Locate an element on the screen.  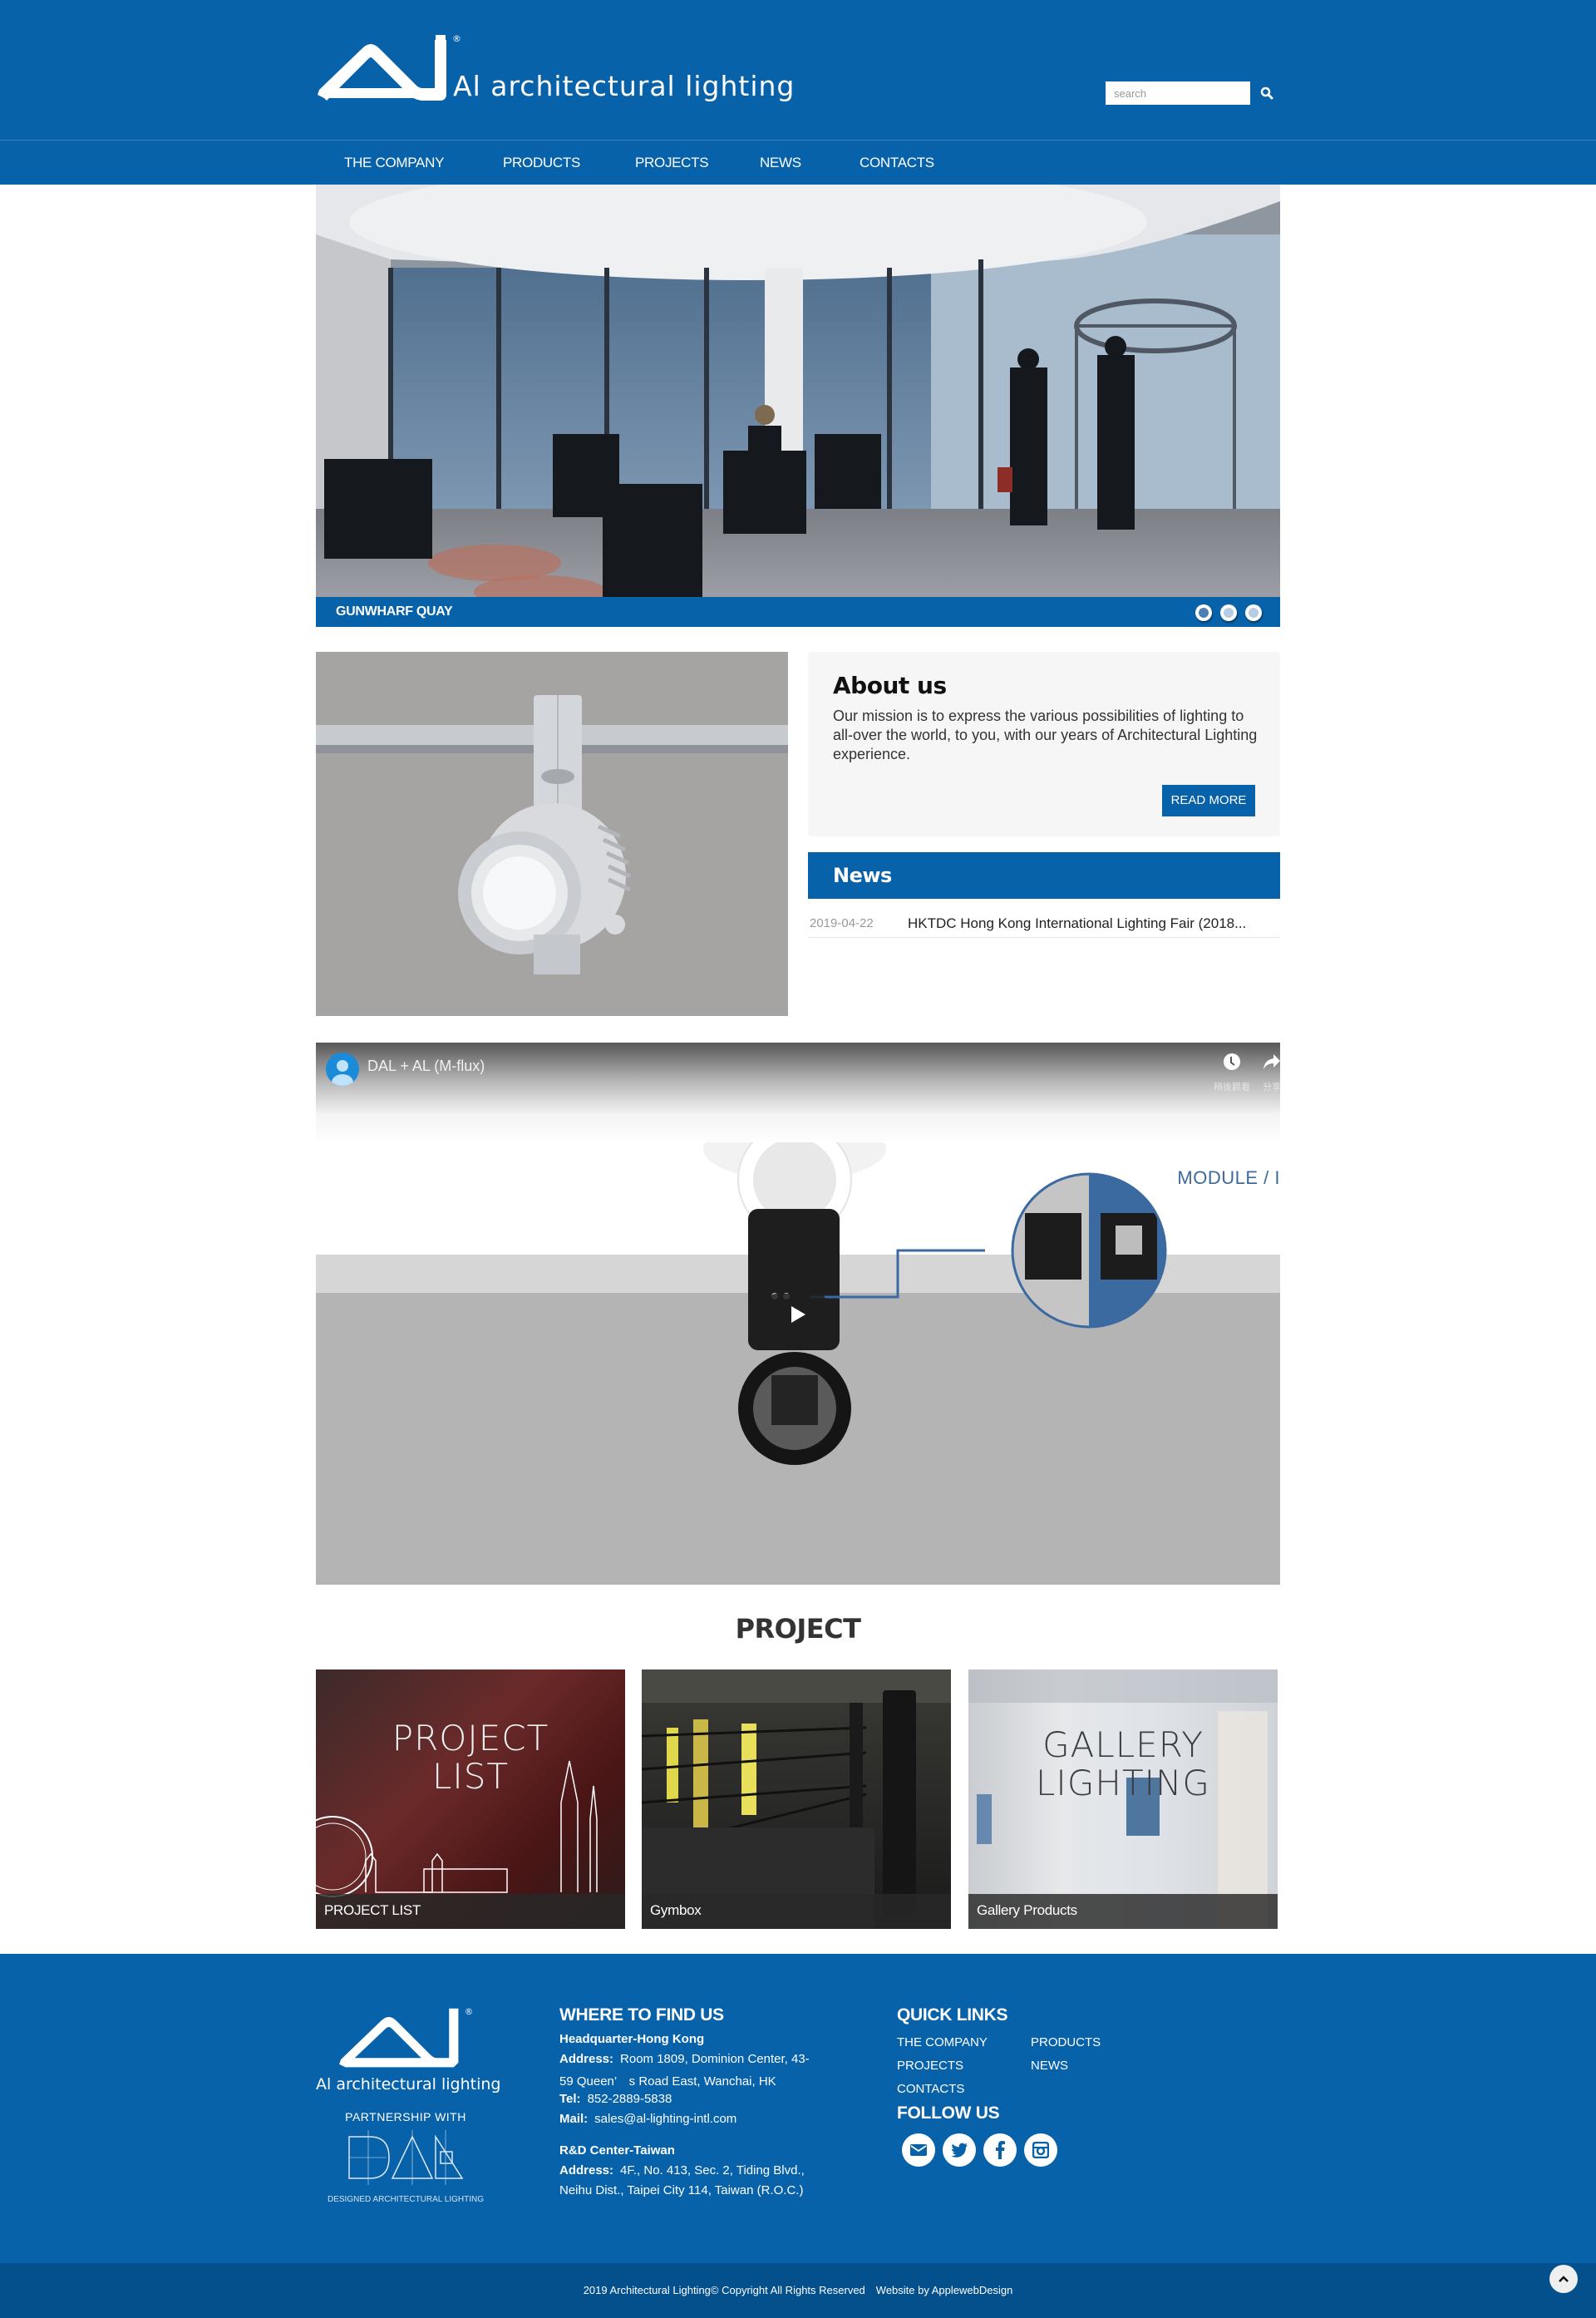
video-title-bar: DAL + AL (M-flux) 稍後觀看 分享 is located at coordinates (798, 1092).